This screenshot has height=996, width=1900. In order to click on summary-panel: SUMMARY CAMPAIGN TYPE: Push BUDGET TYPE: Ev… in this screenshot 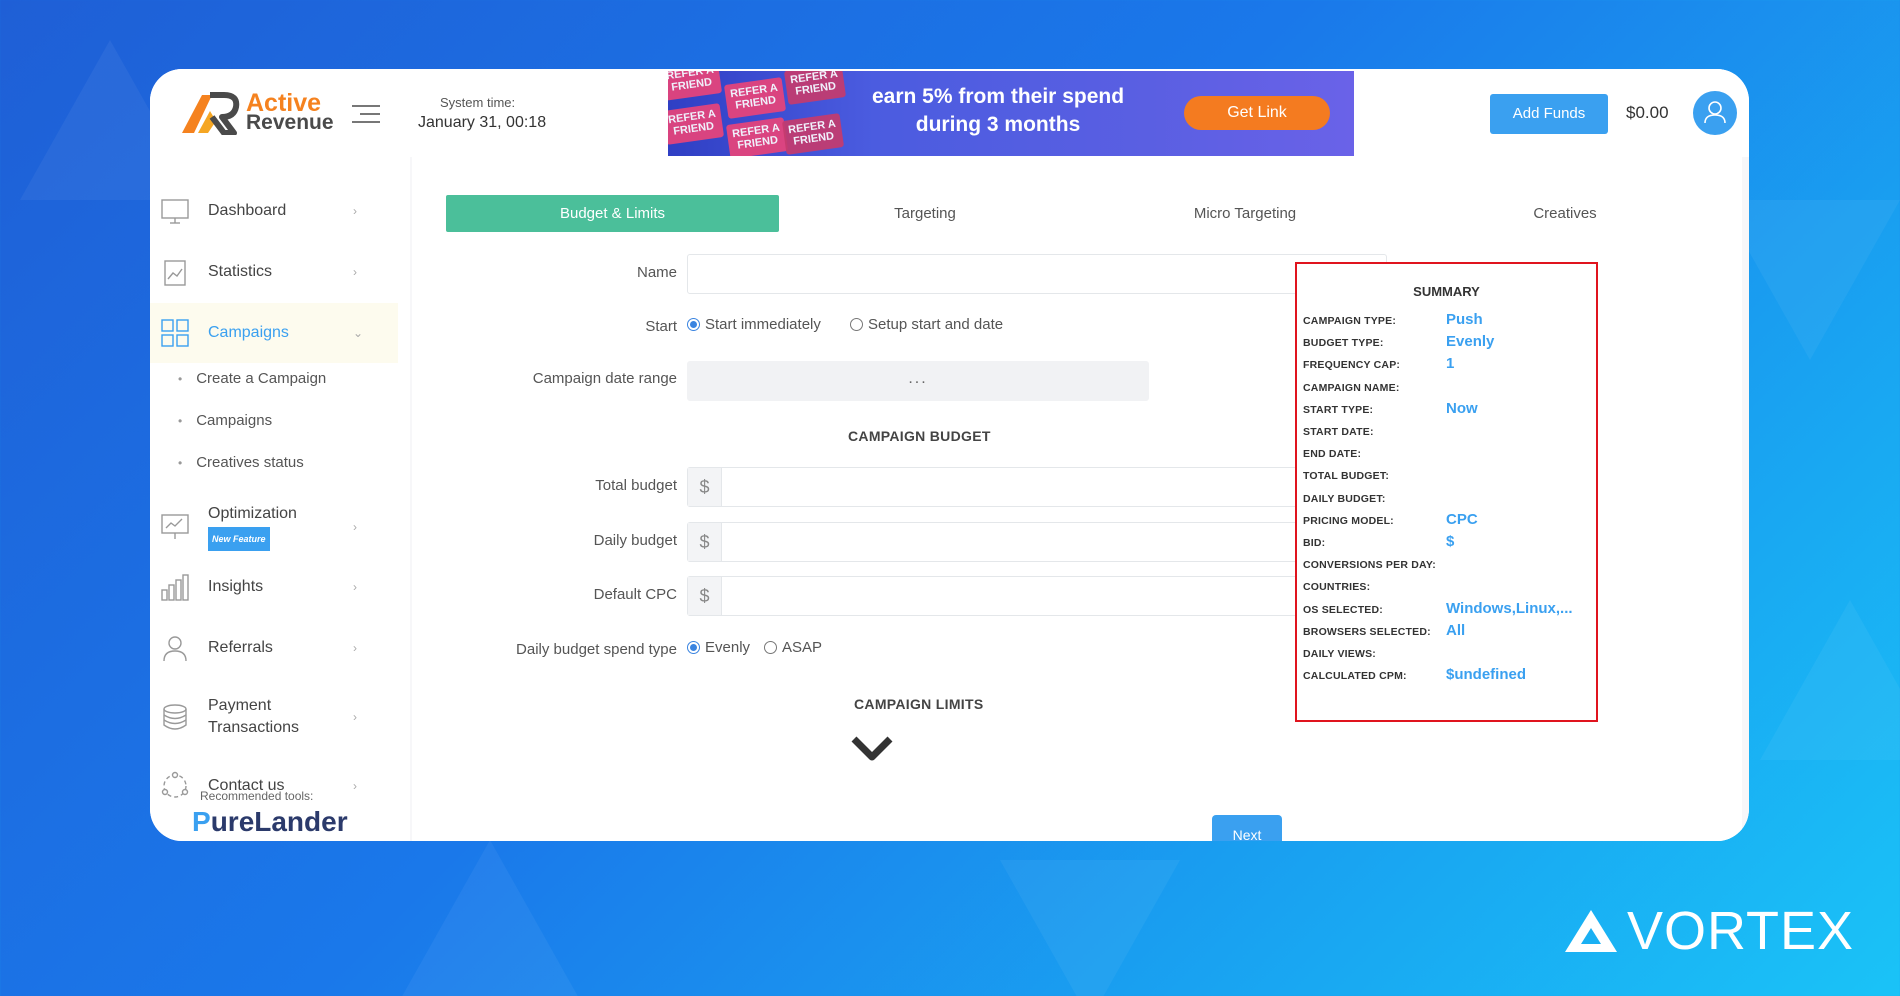, I will do `click(1446, 492)`.